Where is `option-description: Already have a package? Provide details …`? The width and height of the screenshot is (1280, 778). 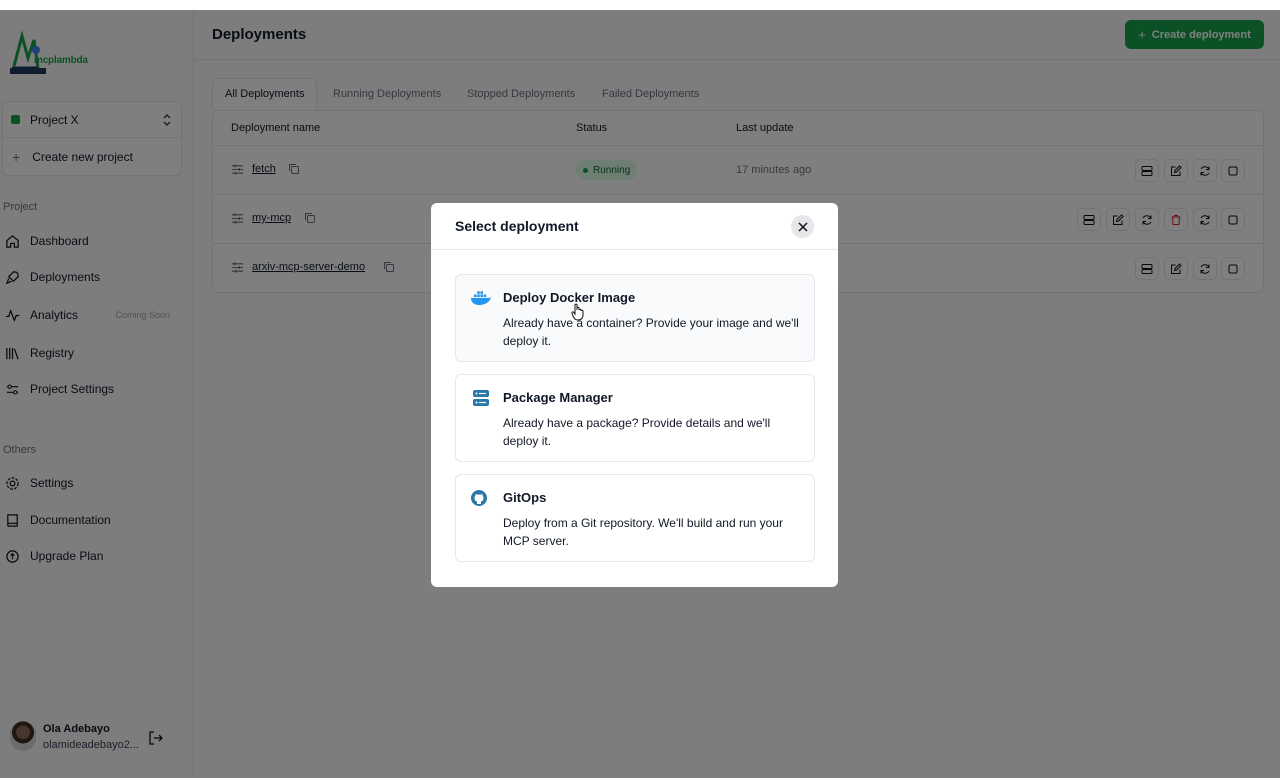
option-description: Already have a package? Provide details … is located at coordinates (637, 432).